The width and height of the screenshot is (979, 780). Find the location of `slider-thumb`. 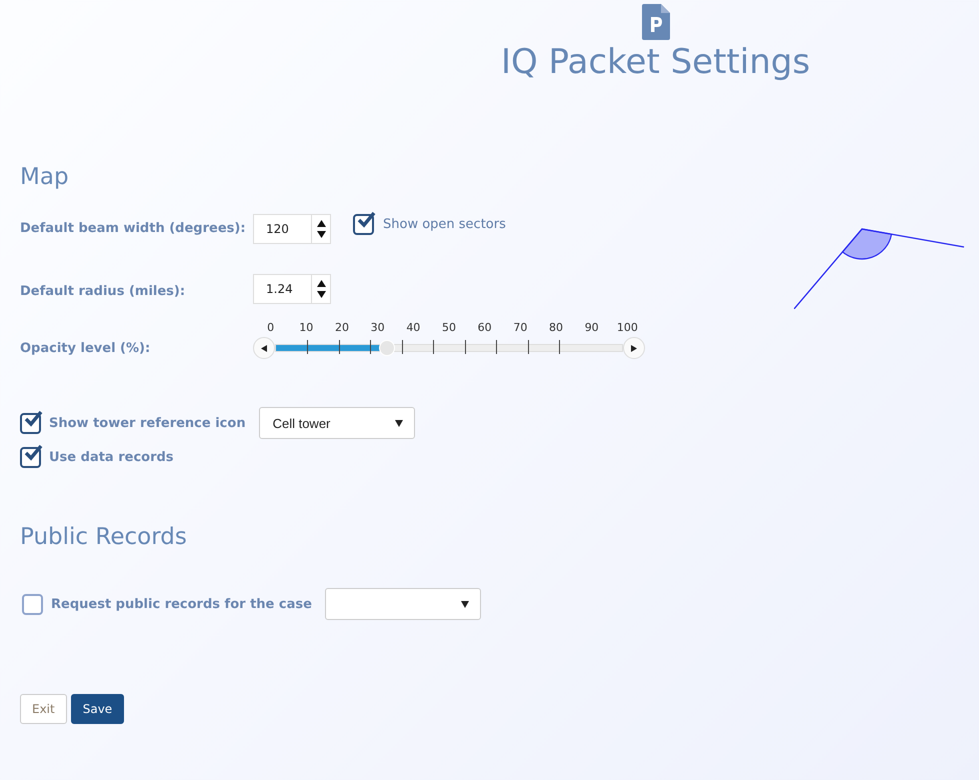

slider-thumb is located at coordinates (387, 348).